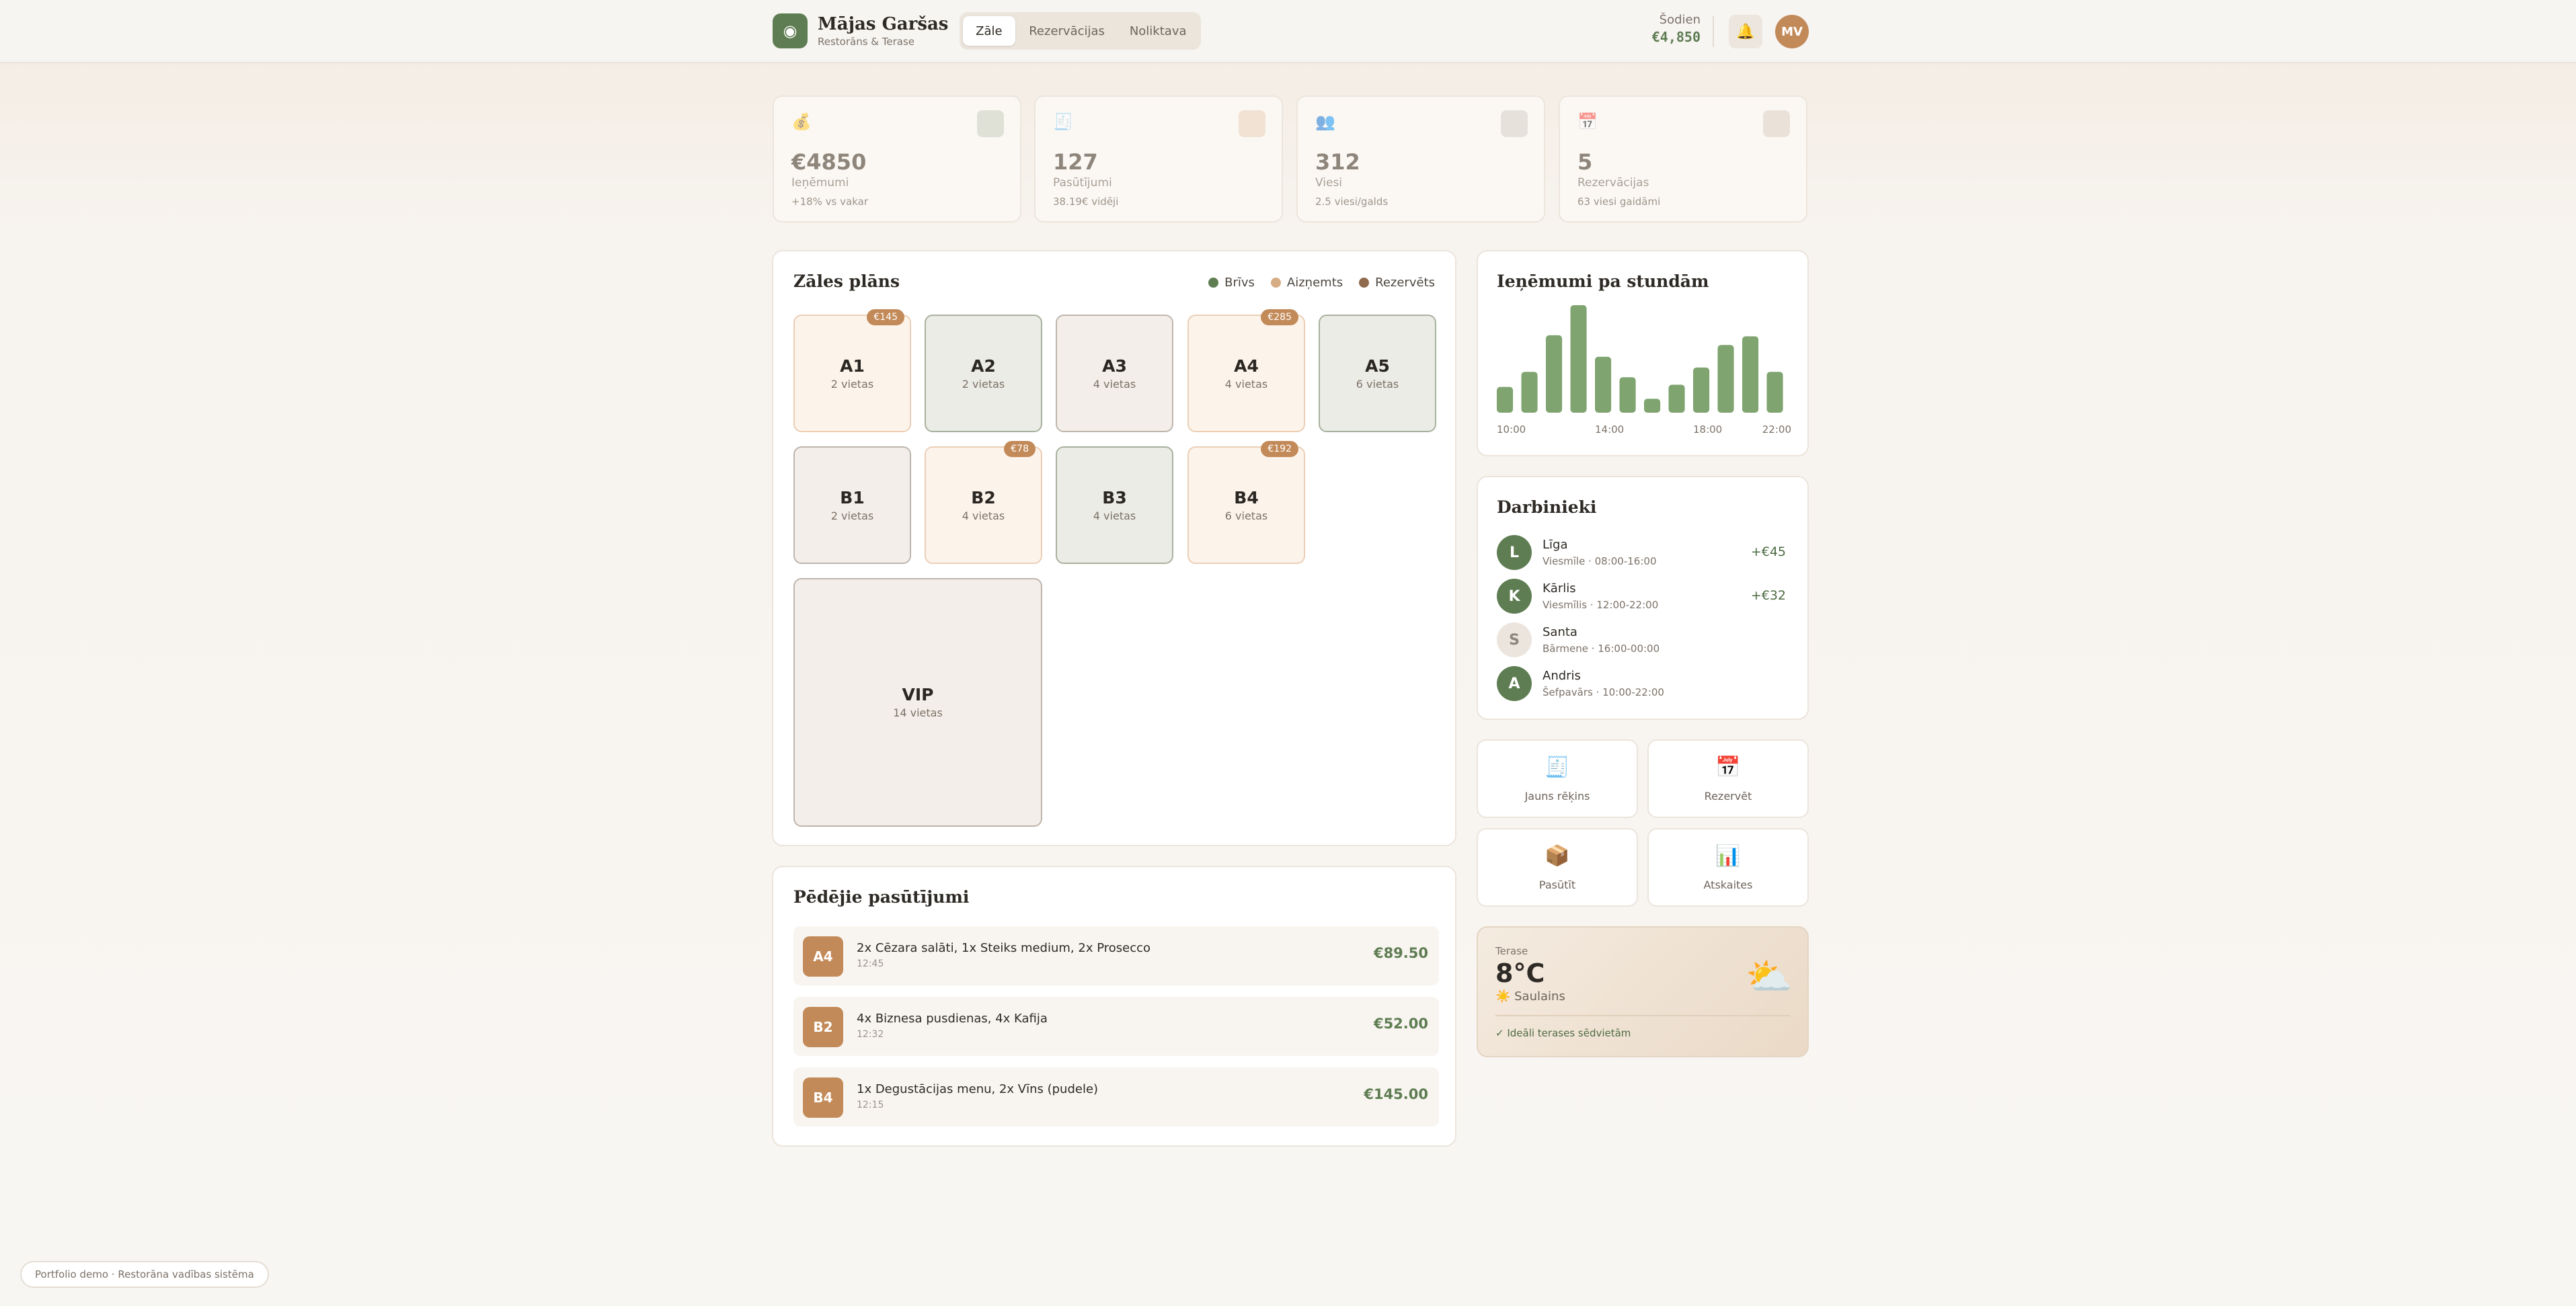  I want to click on table-seats: 14 vietas, so click(918, 712).